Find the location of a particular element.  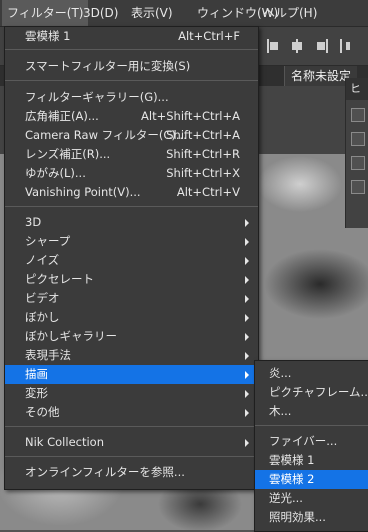

menu-item-nik-collection: Nik Collection is located at coordinates (131, 442).